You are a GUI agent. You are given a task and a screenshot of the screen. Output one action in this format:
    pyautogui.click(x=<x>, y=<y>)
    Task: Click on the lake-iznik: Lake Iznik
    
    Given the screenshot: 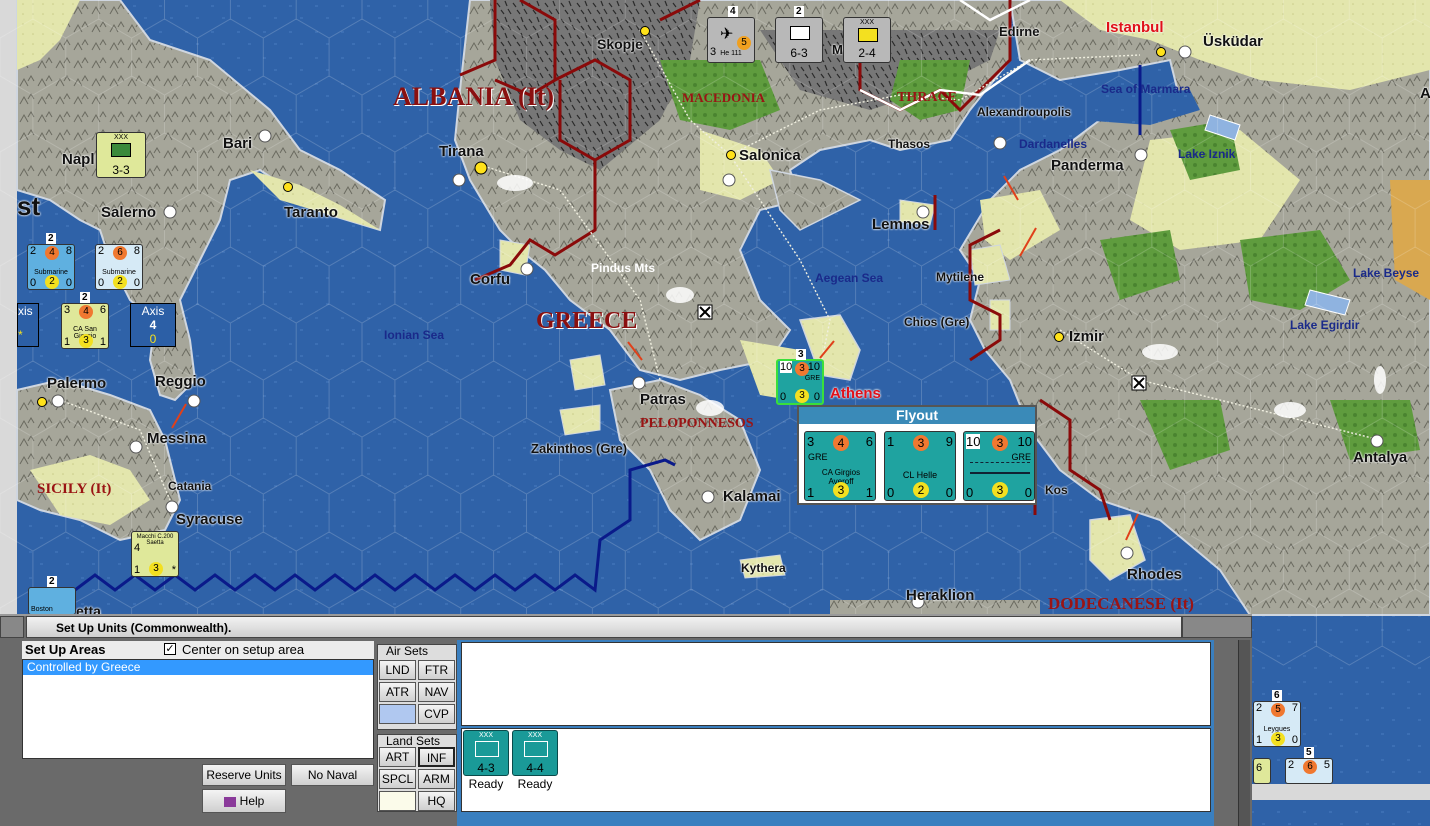 What is the action you would take?
    pyautogui.click(x=1207, y=154)
    